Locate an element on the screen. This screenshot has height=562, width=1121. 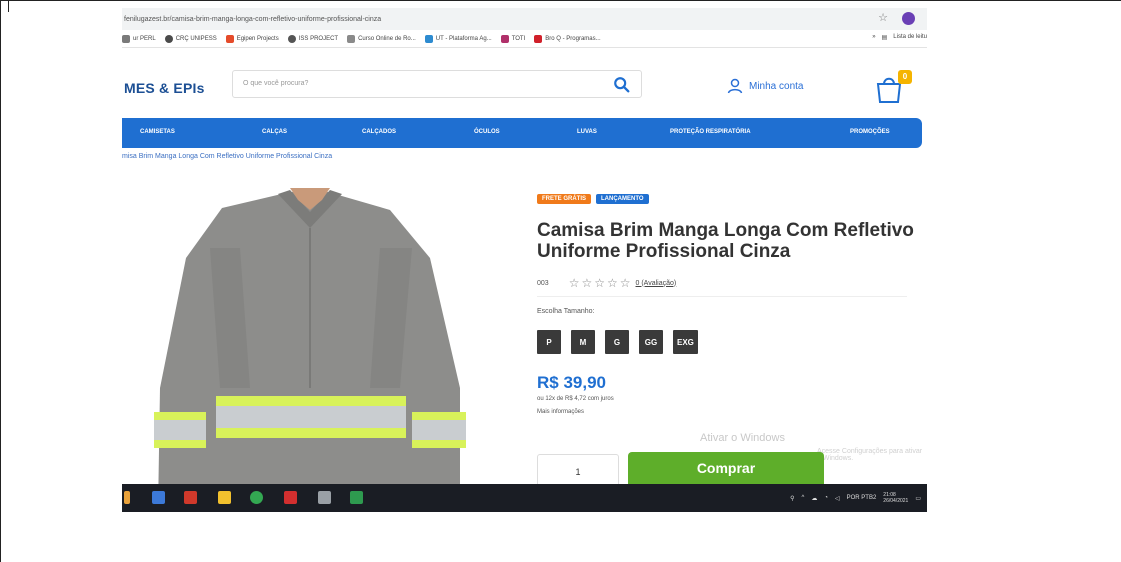
rating-stars: ☆ ☆ ☆ ☆ ☆ 0 (Avaliação) is located at coordinates (623, 283).